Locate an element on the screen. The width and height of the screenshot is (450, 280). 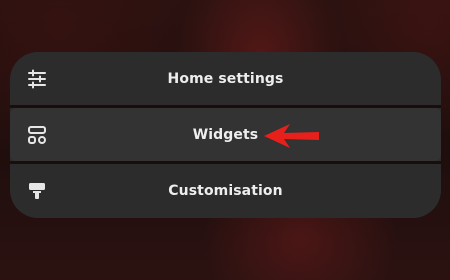
red-arrow-icon is located at coordinates (291, 136).